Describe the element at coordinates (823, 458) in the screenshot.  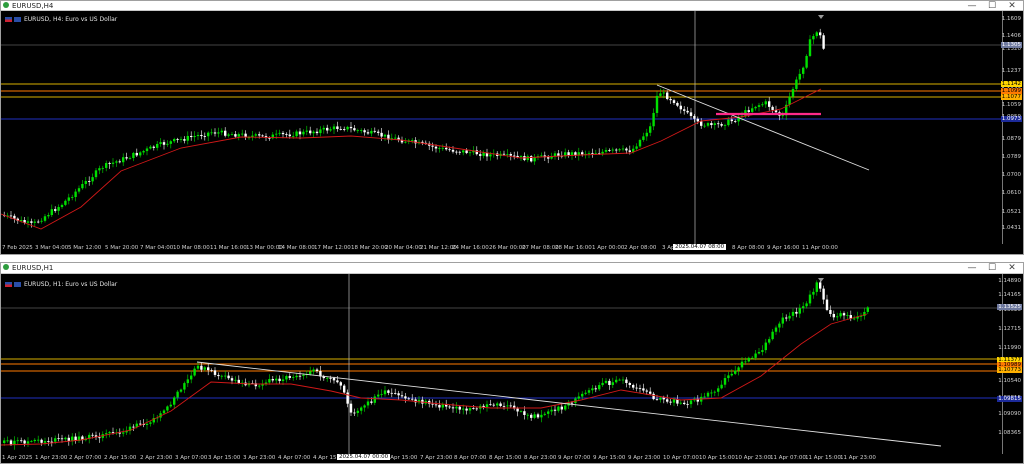
I see `time-axis-label: 11 Apr 15:00` at that location.